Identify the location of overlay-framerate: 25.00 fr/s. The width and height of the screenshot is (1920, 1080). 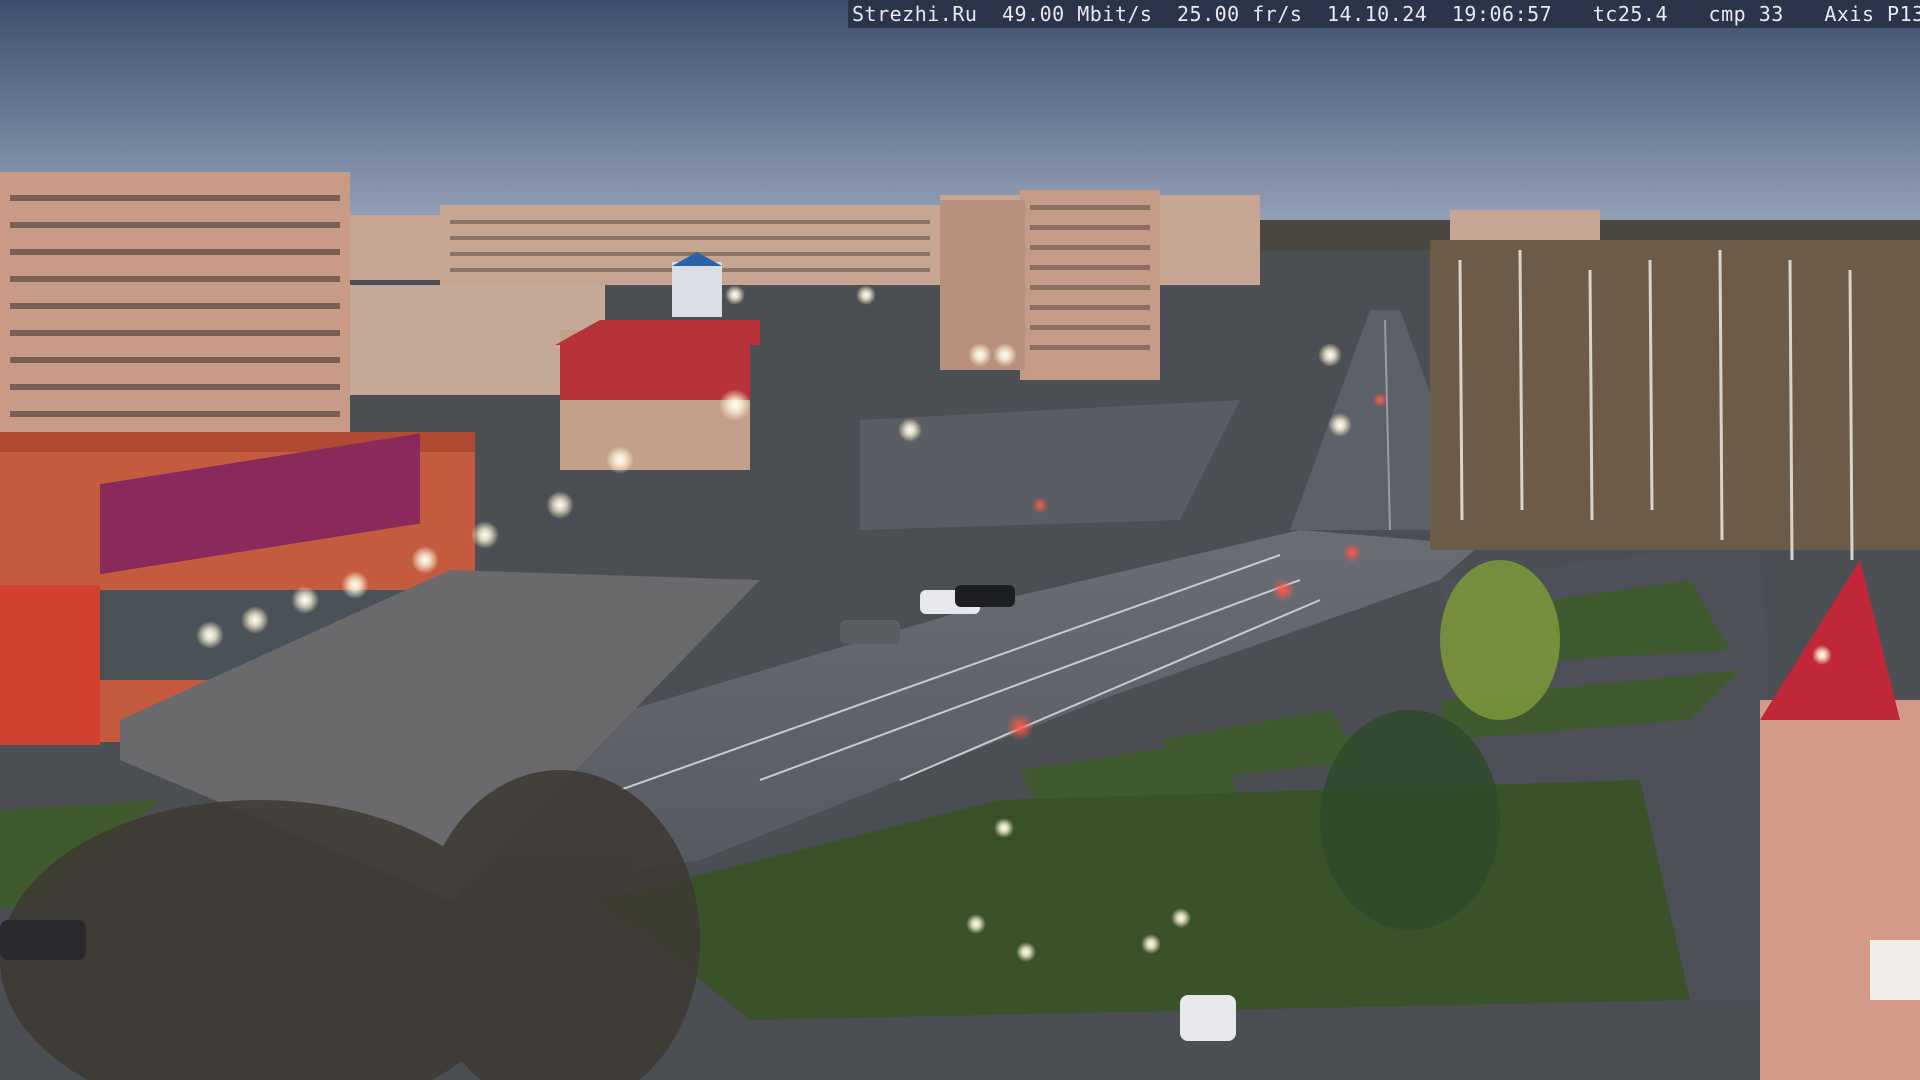
(1240, 14).